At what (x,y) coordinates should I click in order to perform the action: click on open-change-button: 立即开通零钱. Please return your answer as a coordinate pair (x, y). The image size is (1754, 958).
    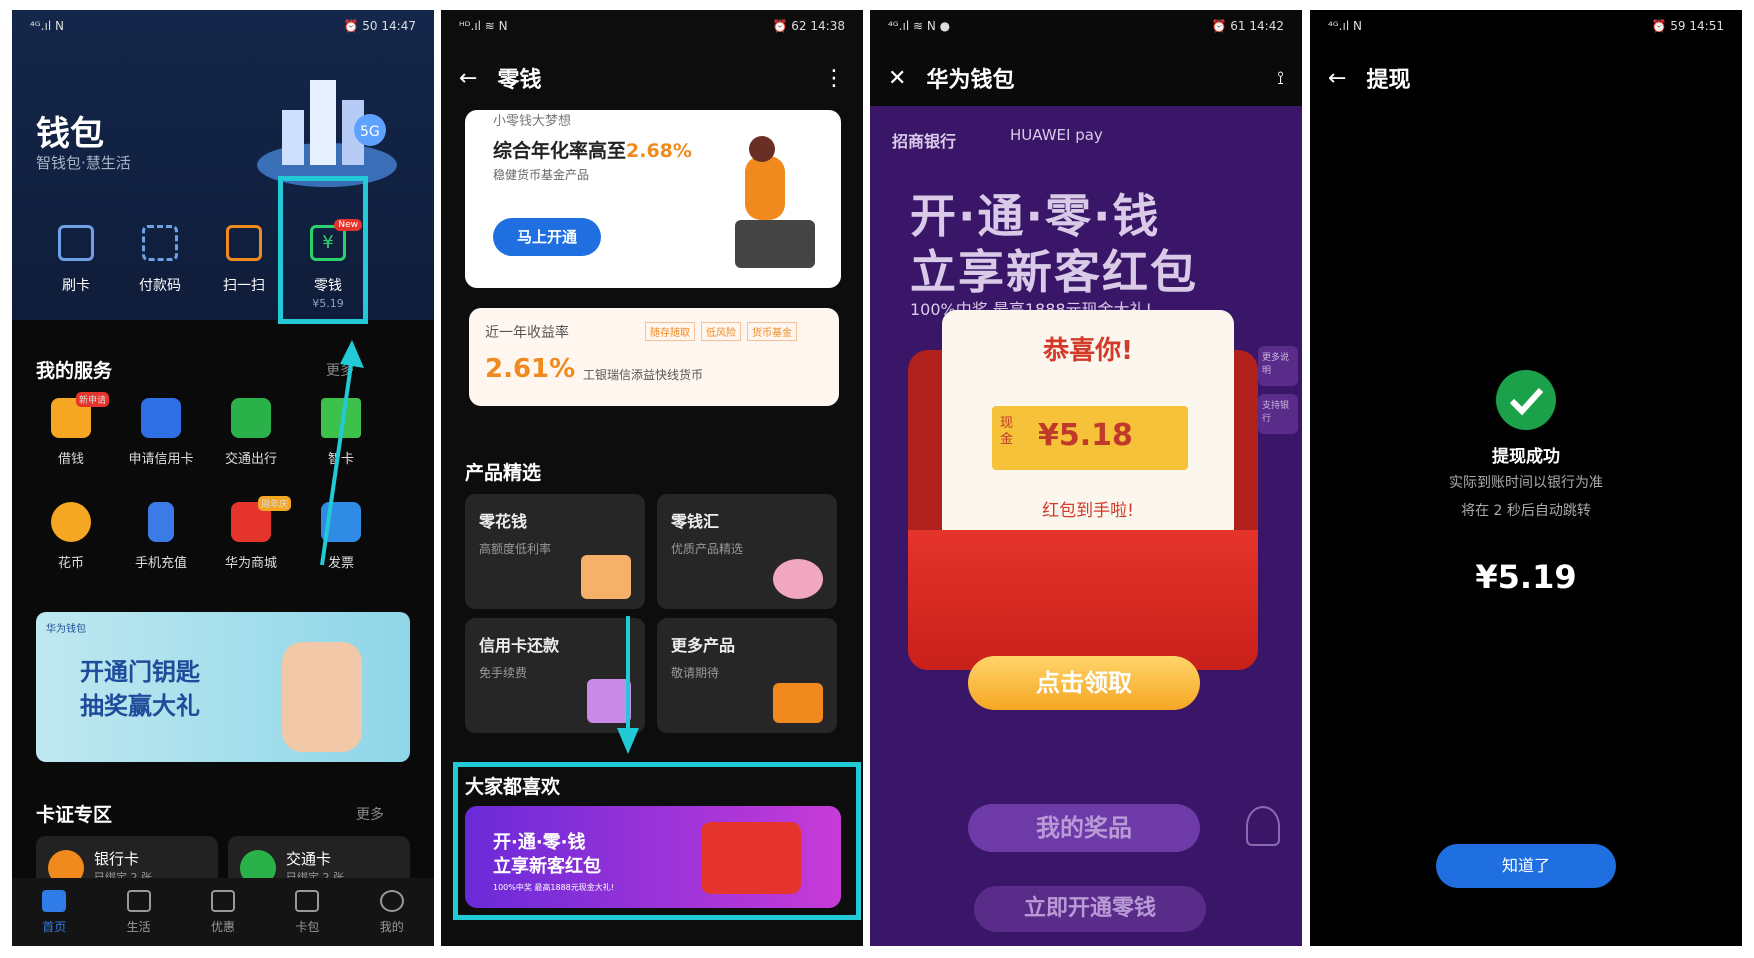
    Looking at the image, I should click on (1090, 909).